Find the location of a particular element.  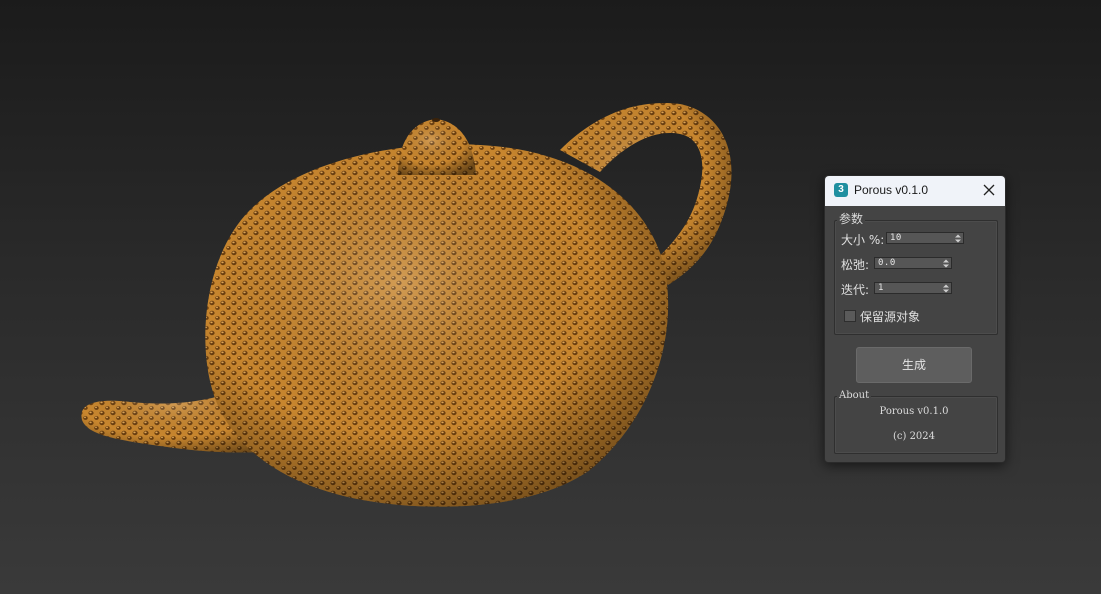

size-label: 大小 %: is located at coordinates (863, 240).